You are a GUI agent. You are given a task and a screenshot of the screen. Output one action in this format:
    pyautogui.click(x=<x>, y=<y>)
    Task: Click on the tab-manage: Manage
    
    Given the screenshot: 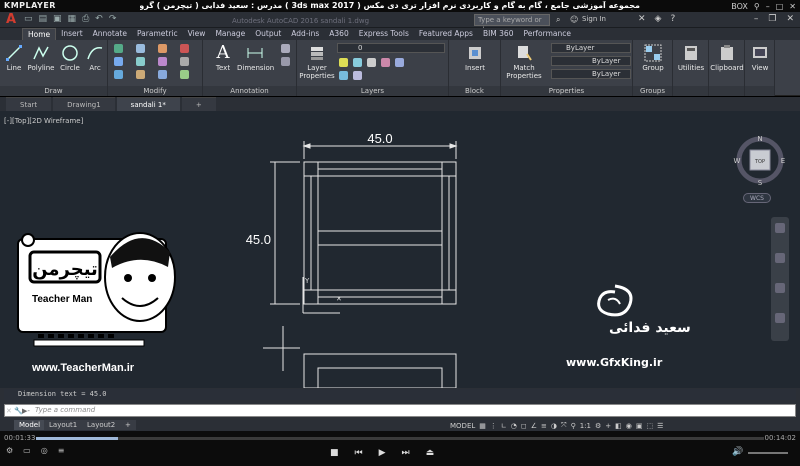 What is the action you would take?
    pyautogui.click(x=230, y=34)
    